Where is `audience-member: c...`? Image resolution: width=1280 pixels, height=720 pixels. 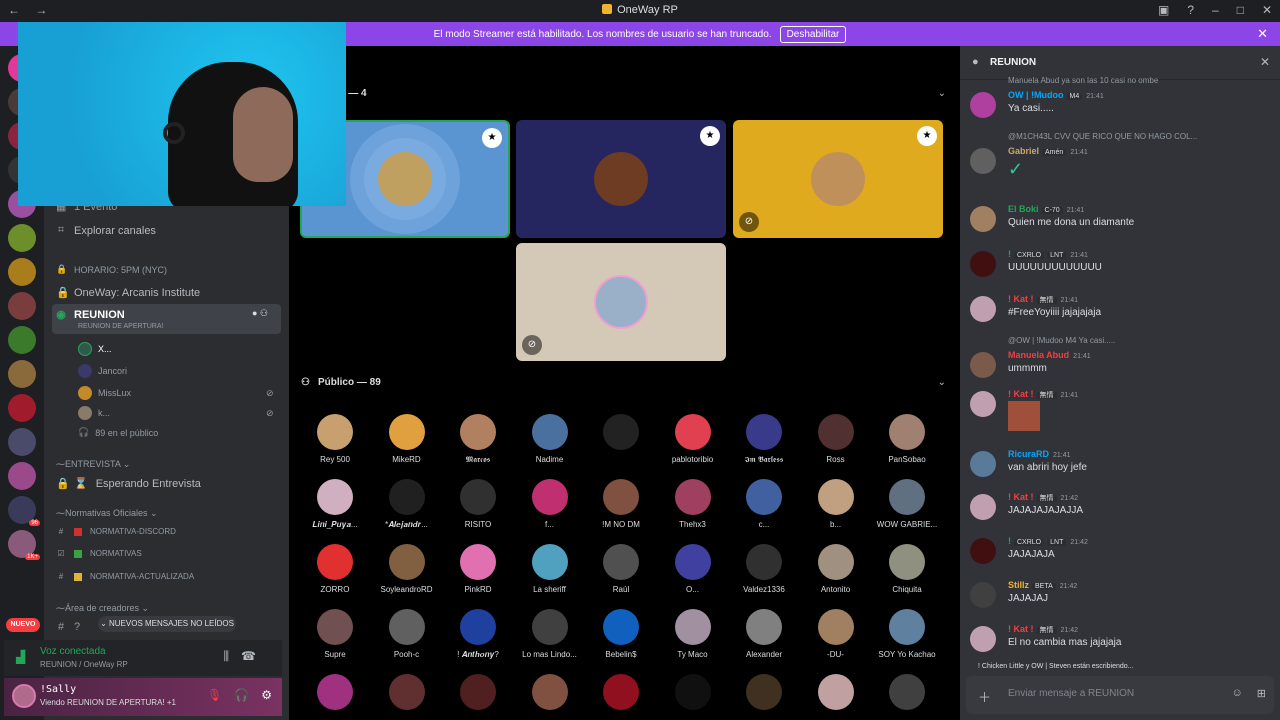
audience-member: c... is located at coordinates (764, 504).